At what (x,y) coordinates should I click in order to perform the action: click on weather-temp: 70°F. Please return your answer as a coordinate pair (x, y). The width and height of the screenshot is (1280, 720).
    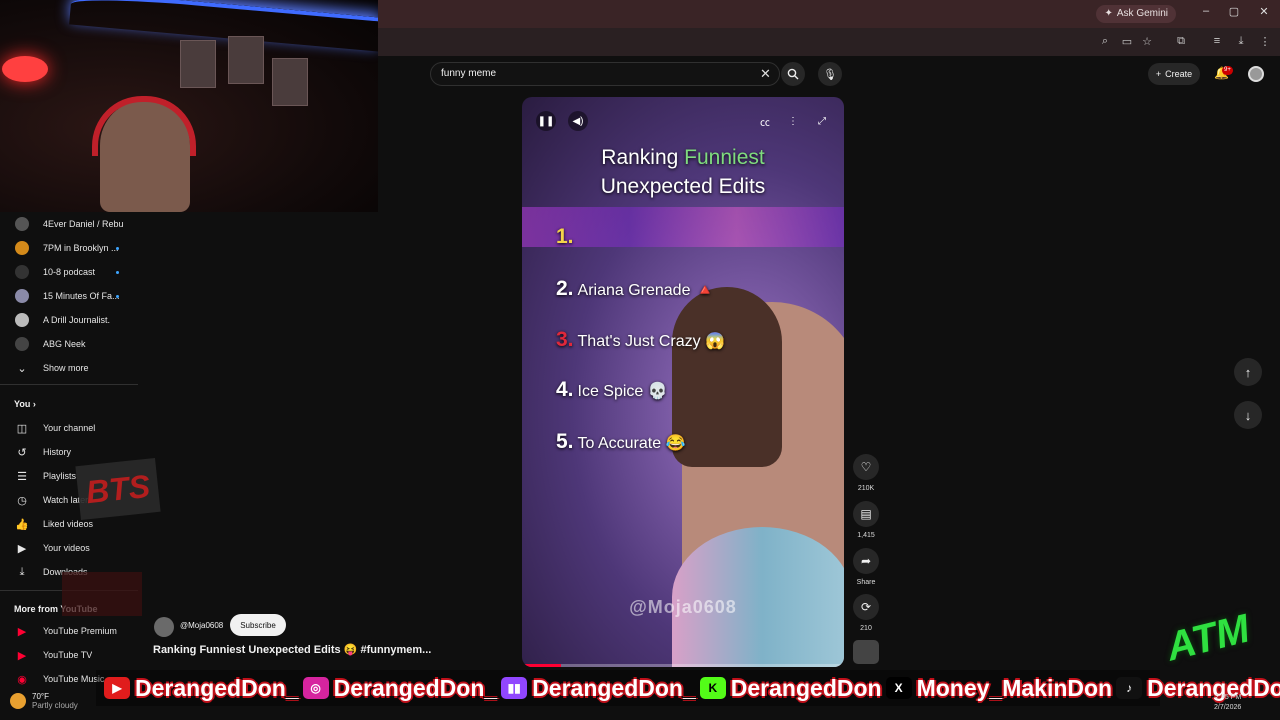
    Looking at the image, I should click on (40, 696).